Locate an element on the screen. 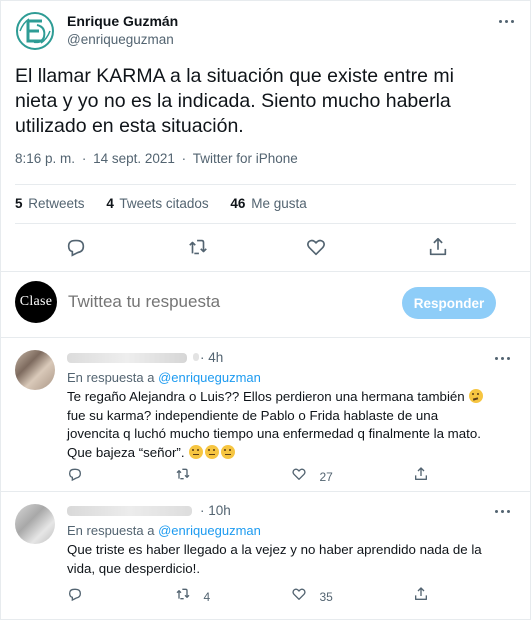 The width and height of the screenshot is (531, 620). author-name: Enrique Guzmán is located at coordinates (122, 21).